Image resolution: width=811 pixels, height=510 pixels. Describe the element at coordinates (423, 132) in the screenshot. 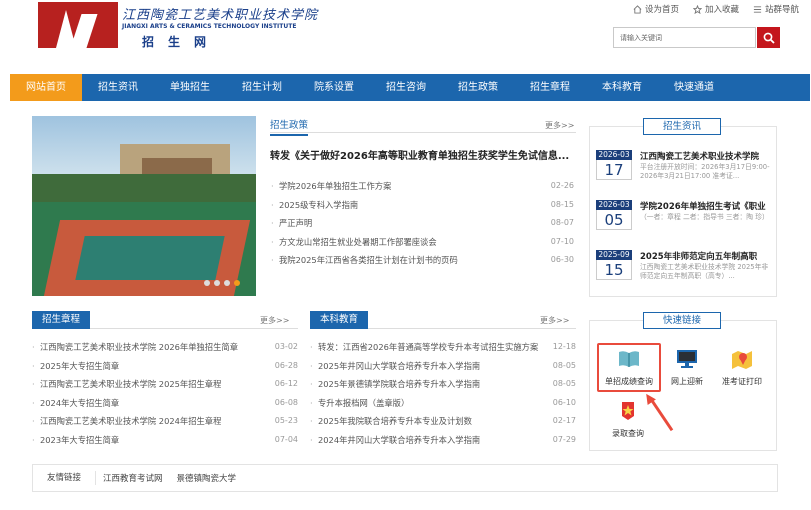

I see `divider` at that location.